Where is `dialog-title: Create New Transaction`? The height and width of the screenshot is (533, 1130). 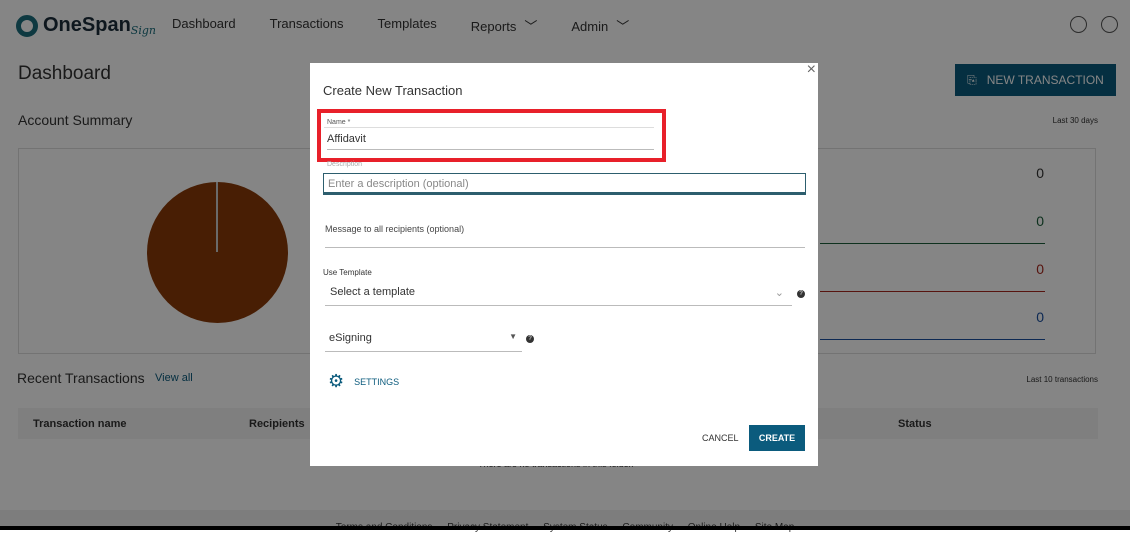
dialog-title: Create New Transaction is located at coordinates (393, 90).